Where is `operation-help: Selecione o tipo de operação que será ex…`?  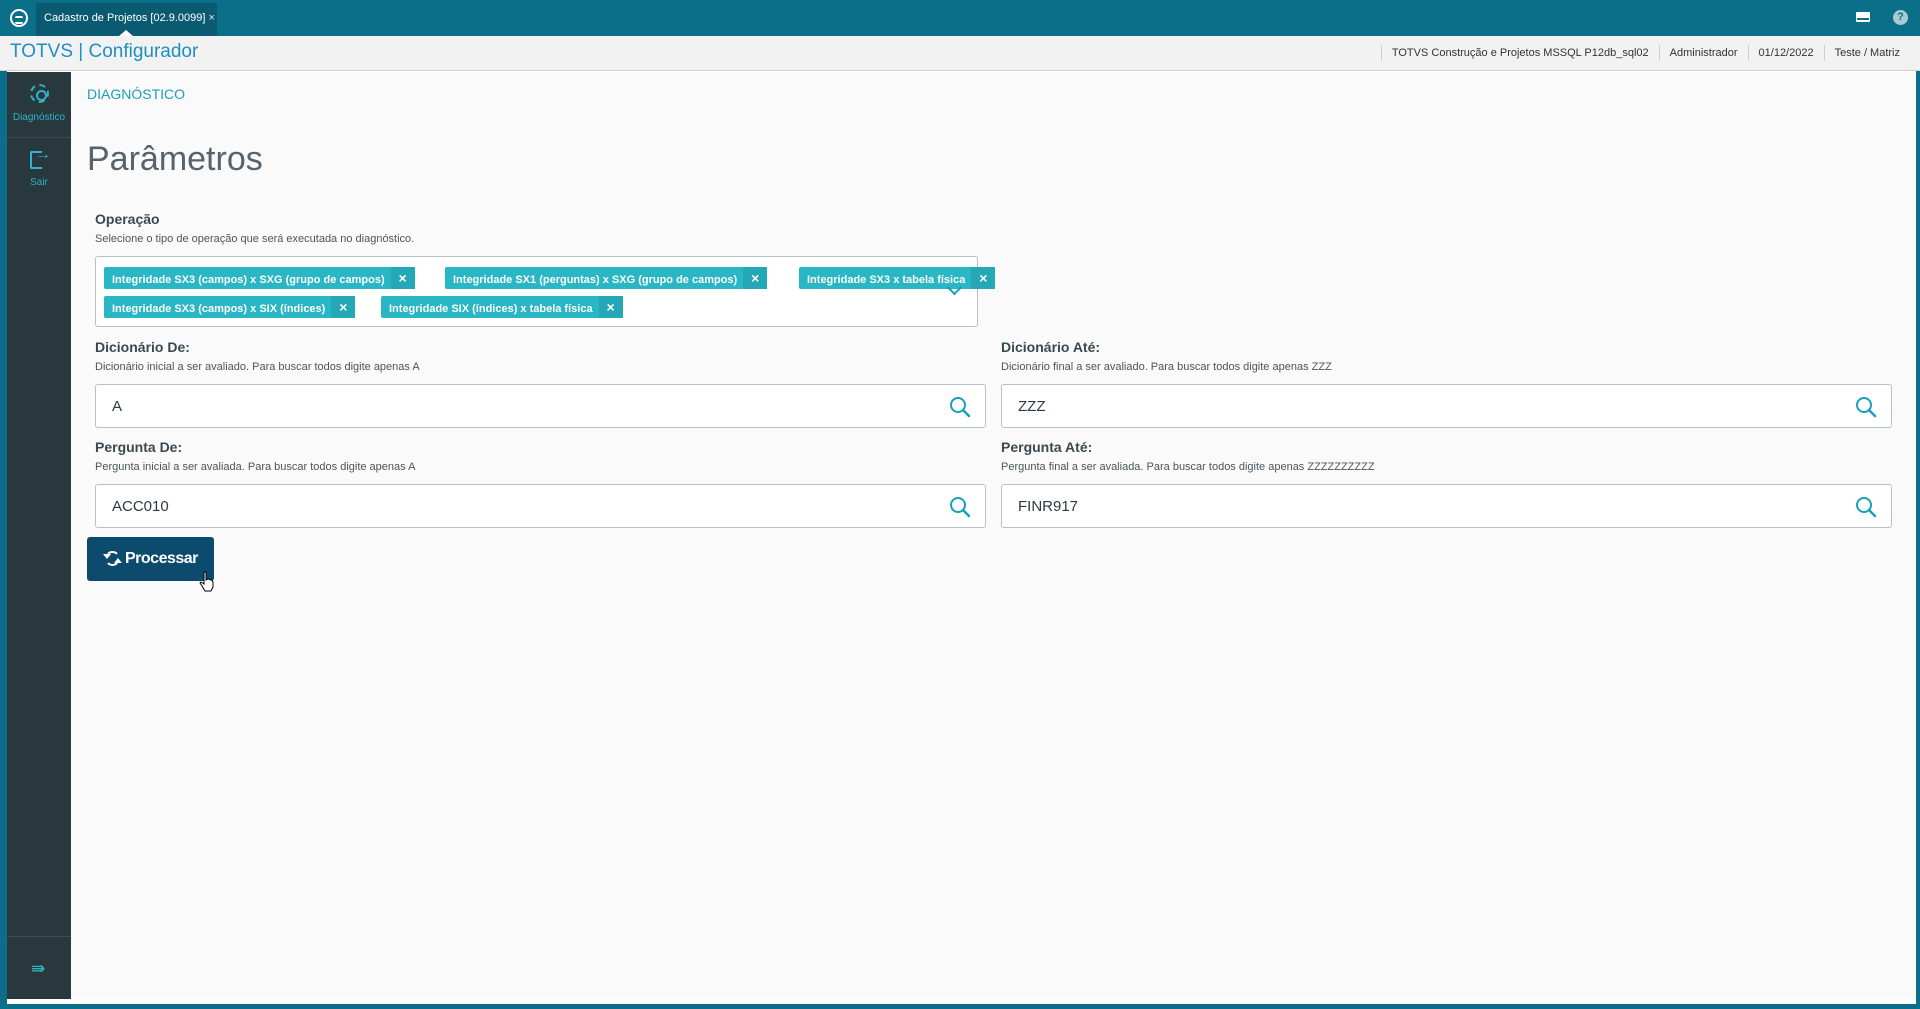
operation-help: Selecione o tipo de operação que será ex… is located at coordinates (255, 239).